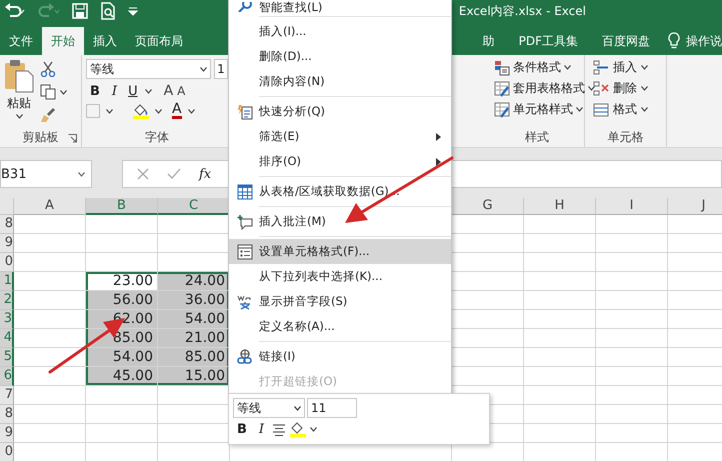 Image resolution: width=722 pixels, height=461 pixels. Describe the element at coordinates (537, 67) in the screenshot. I see `styles-menu-button: 条件格式` at that location.